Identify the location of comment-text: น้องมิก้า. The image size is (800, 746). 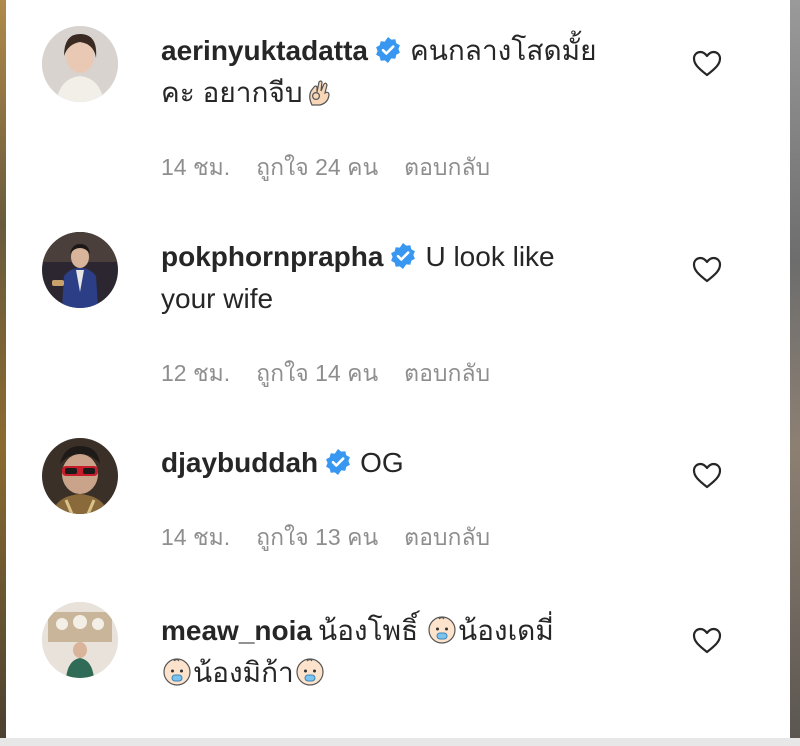
(243, 672).